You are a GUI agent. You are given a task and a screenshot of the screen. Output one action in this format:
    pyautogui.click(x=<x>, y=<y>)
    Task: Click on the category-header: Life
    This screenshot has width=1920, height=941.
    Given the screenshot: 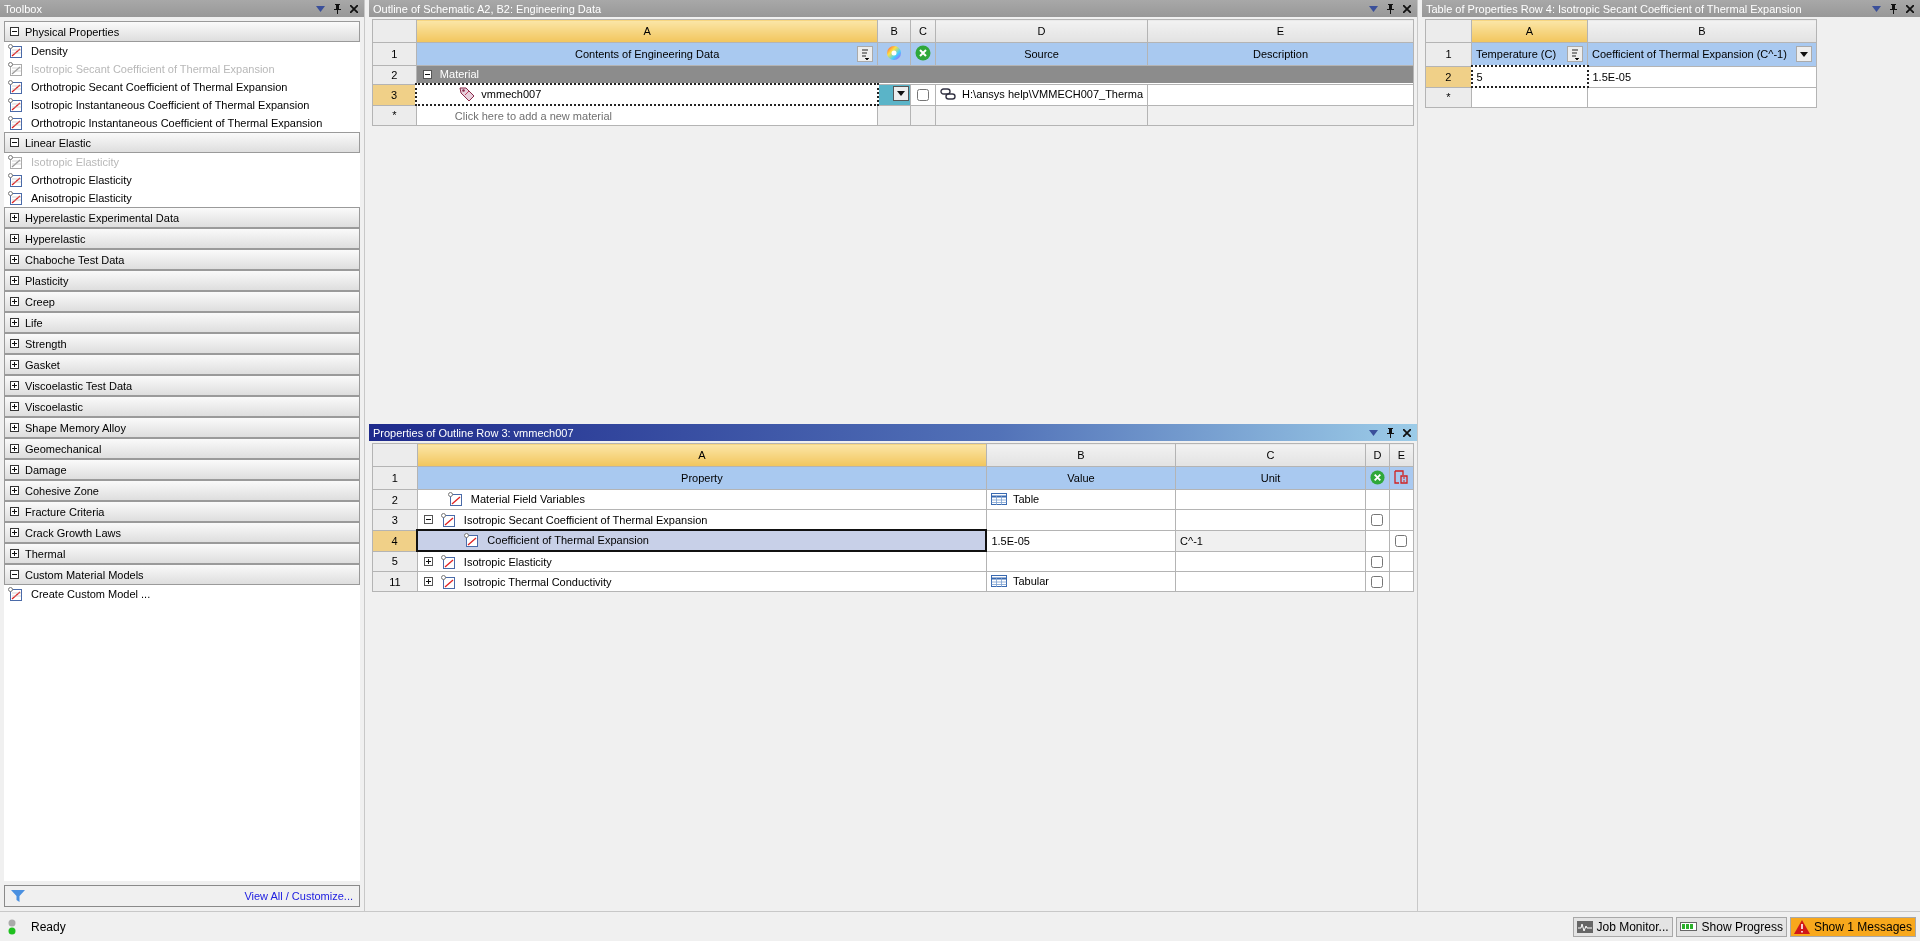 What is the action you would take?
    pyautogui.click(x=182, y=322)
    